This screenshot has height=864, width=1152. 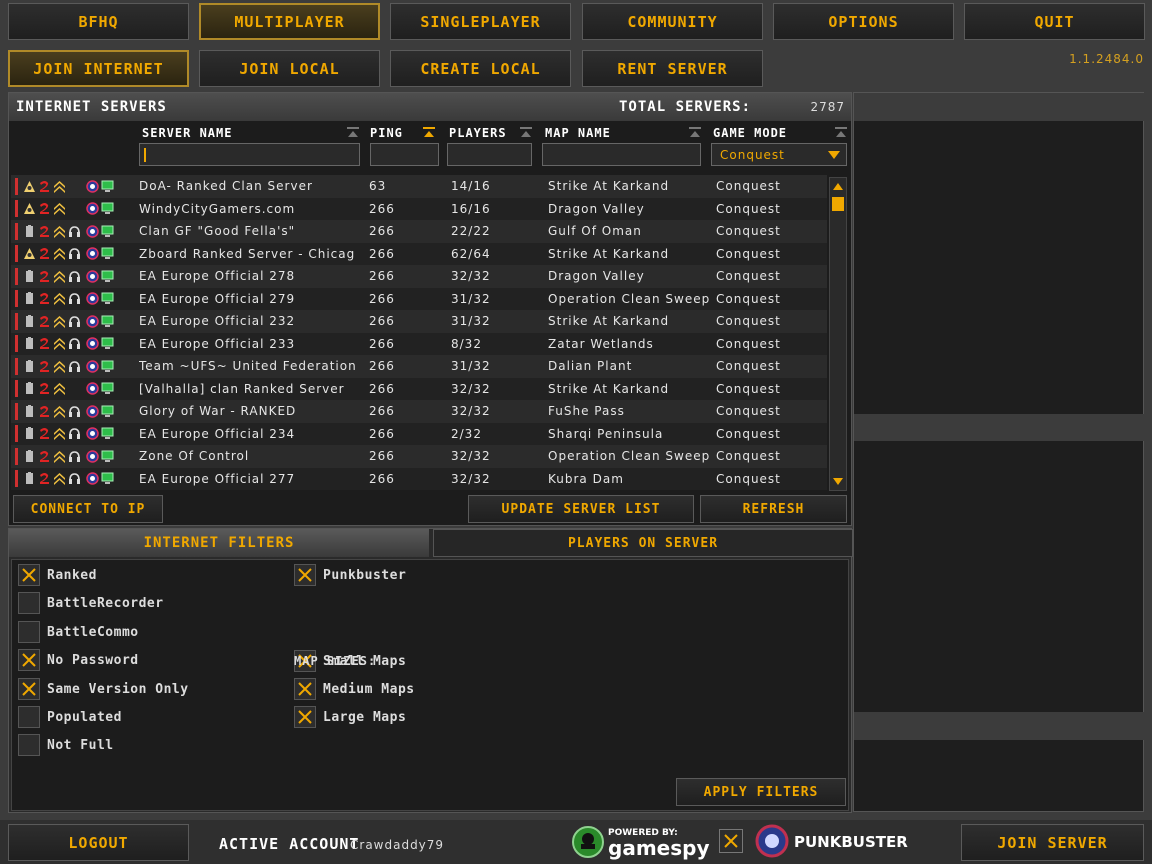 What do you see at coordinates (480, 68) in the screenshot?
I see `subnav-create-local-button: CREATE LOCAL` at bounding box center [480, 68].